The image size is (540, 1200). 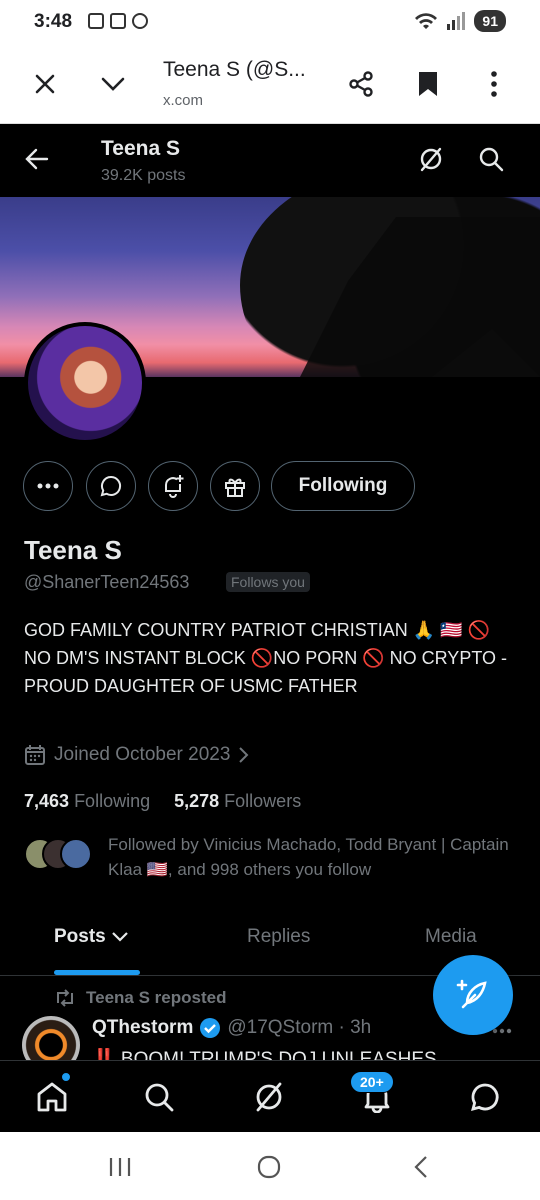 I want to click on nav-search, so click(x=159, y=1097).